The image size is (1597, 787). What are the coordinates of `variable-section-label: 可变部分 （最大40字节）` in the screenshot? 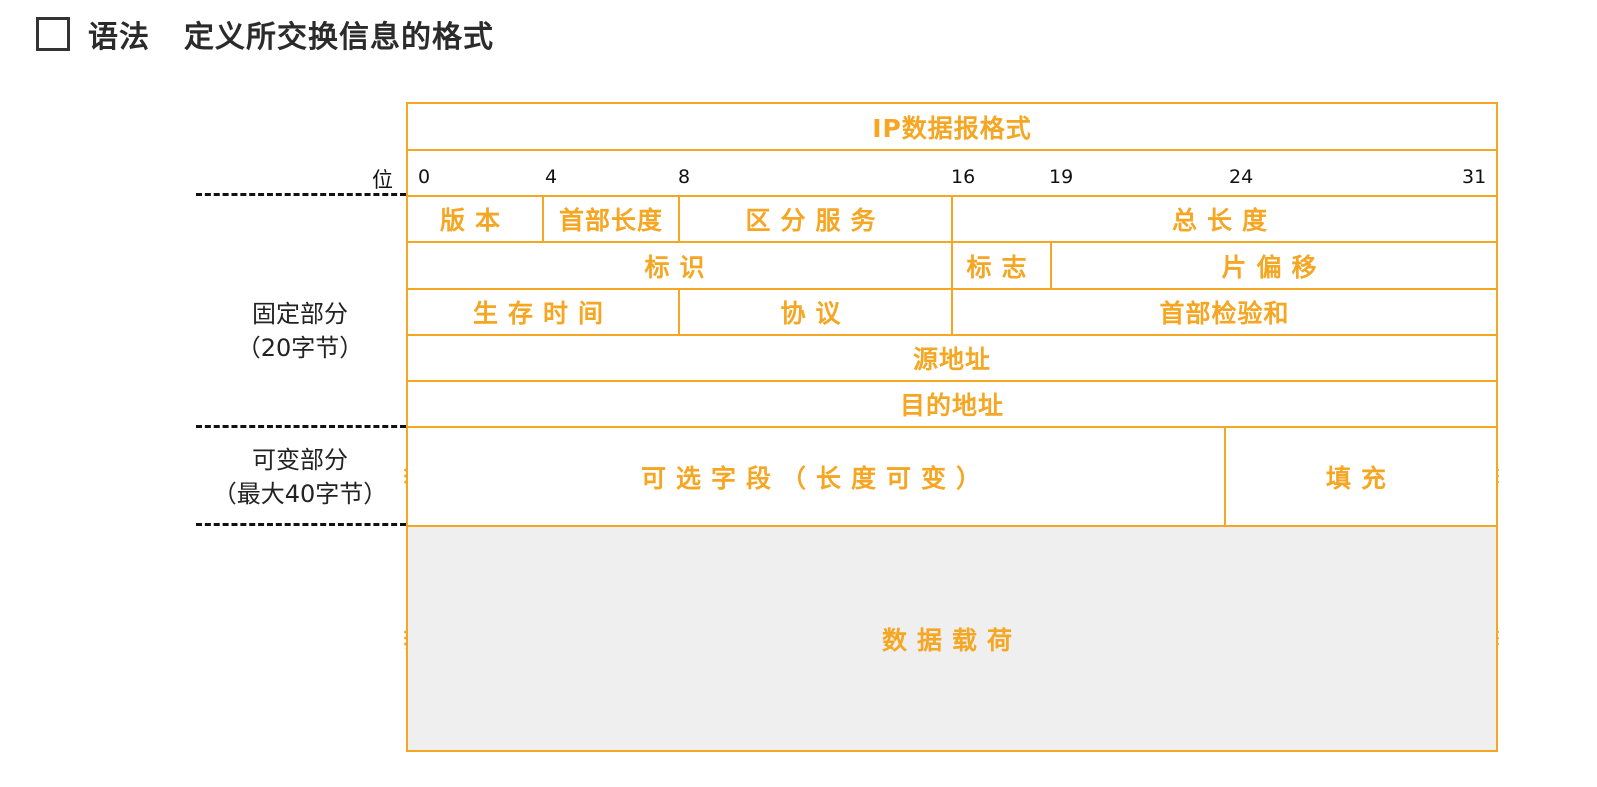 It's located at (300, 477).